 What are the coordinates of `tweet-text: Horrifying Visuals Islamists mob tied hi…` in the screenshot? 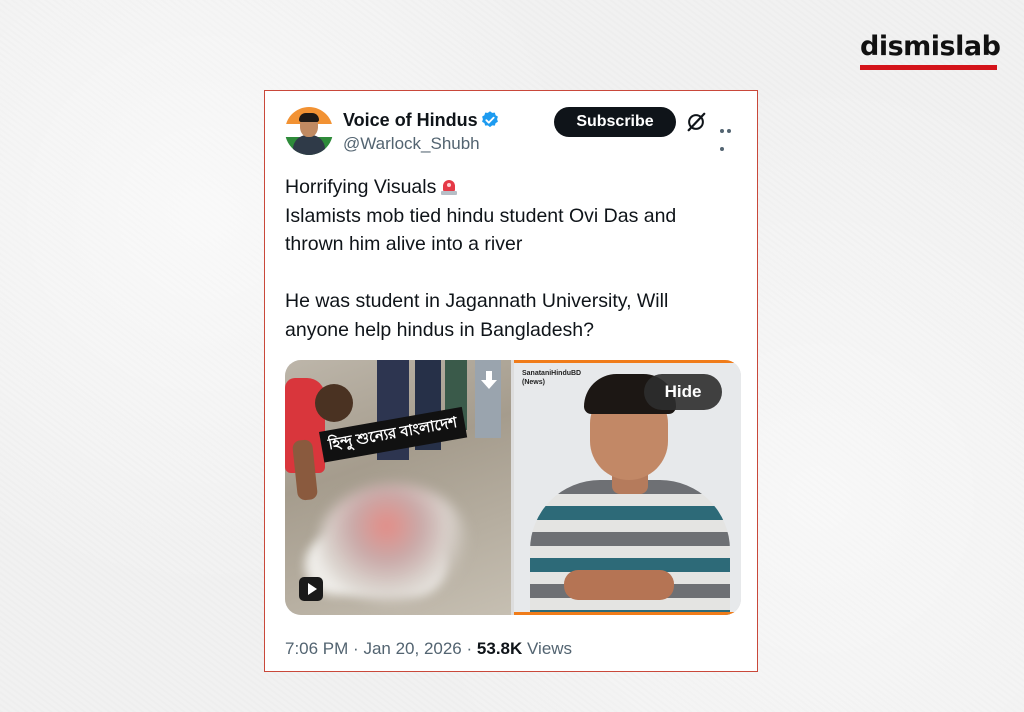 It's located at (510, 258).